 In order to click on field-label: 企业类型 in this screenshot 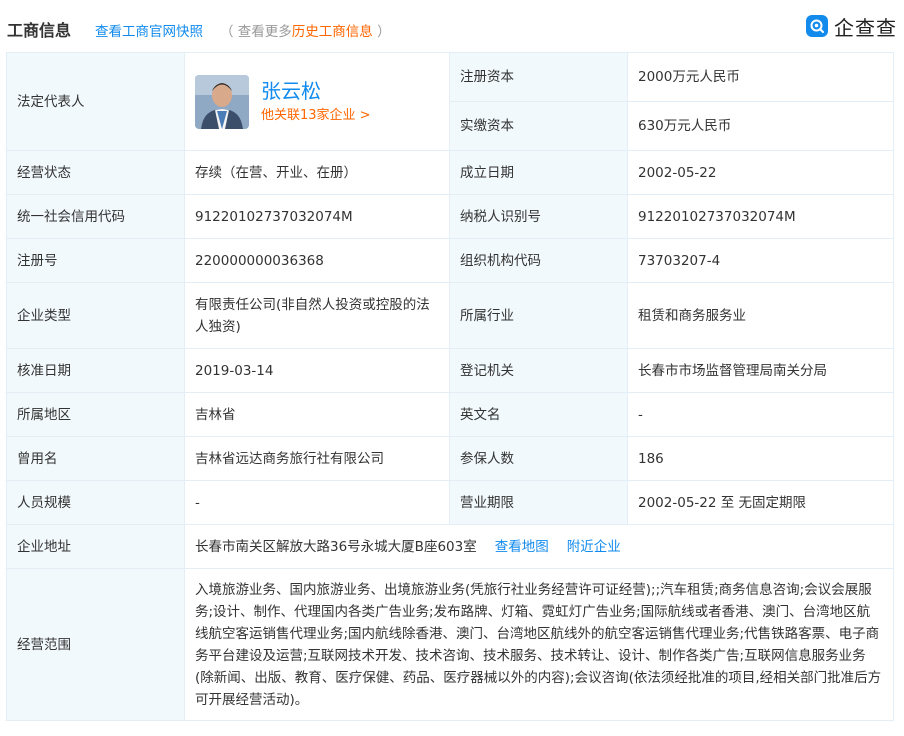, I will do `click(95, 315)`.